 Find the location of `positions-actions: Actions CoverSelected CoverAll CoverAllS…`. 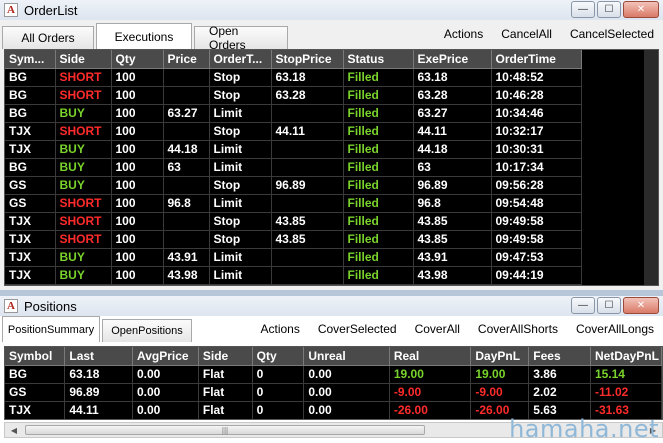

positions-actions: Actions CoverSelected CoverAll CoverAllS… is located at coordinates (457, 329).